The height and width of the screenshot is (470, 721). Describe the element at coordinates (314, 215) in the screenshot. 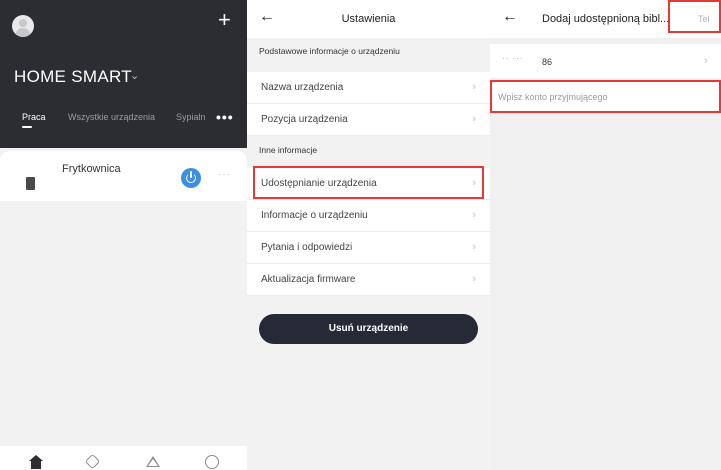

I see `settings-item-label: Informacje o urządzeniu` at that location.